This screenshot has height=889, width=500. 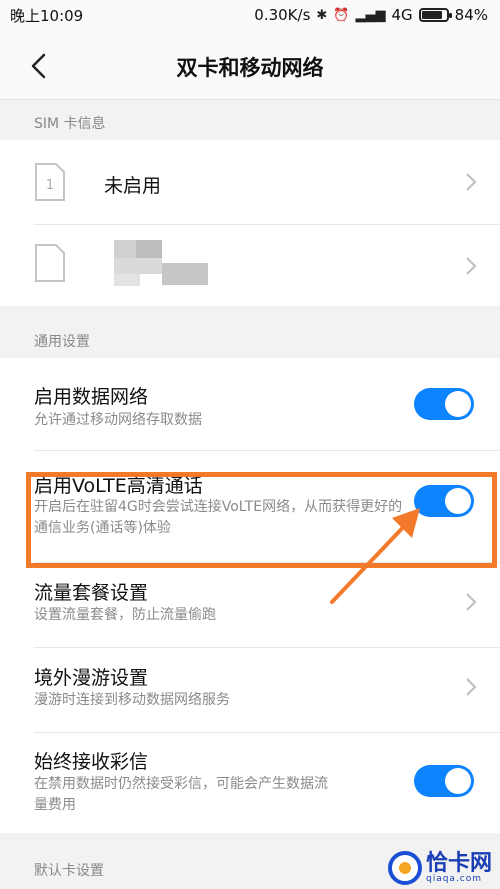 What do you see at coordinates (458, 863) in the screenshot?
I see `watermark-name: 恰卡网` at bounding box center [458, 863].